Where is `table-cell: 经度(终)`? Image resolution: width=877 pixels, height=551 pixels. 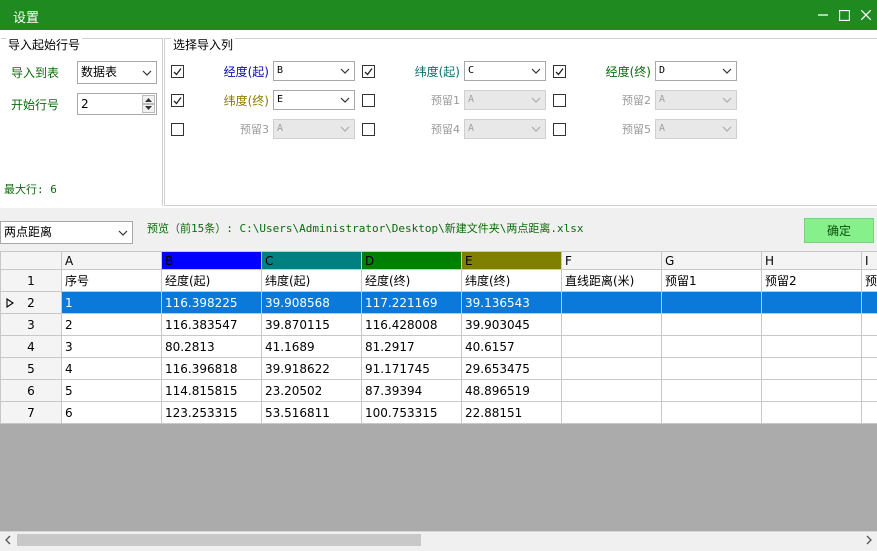 table-cell: 经度(终) is located at coordinates (411, 280).